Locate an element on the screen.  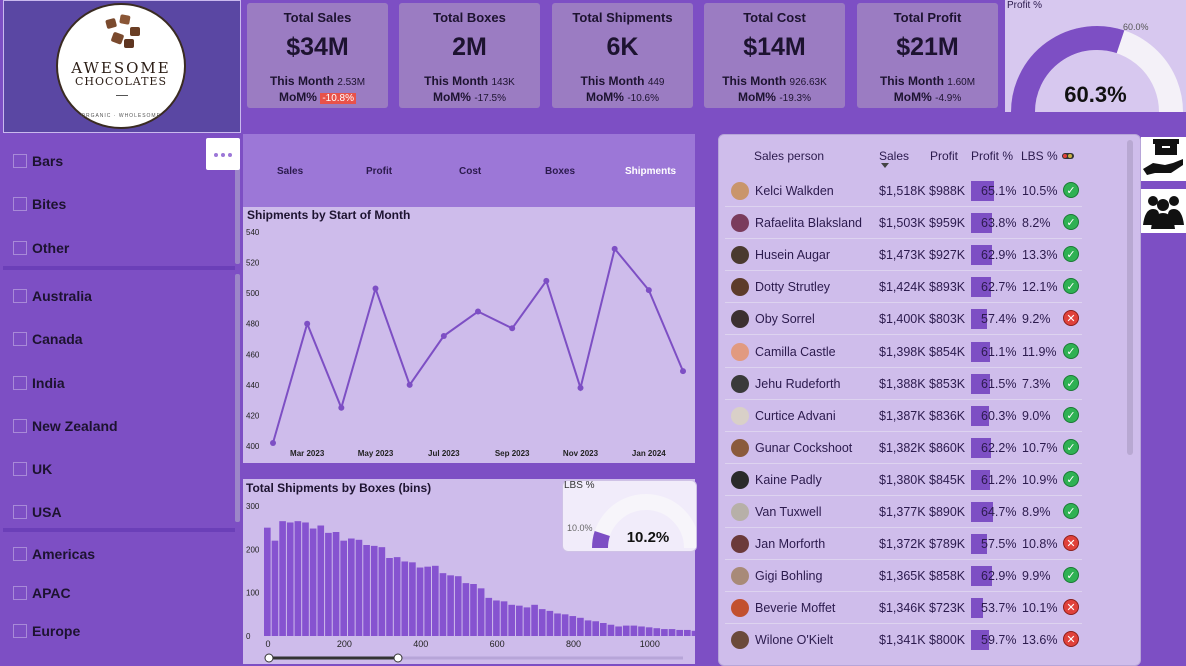
more-options-button is located at coordinates (223, 154).